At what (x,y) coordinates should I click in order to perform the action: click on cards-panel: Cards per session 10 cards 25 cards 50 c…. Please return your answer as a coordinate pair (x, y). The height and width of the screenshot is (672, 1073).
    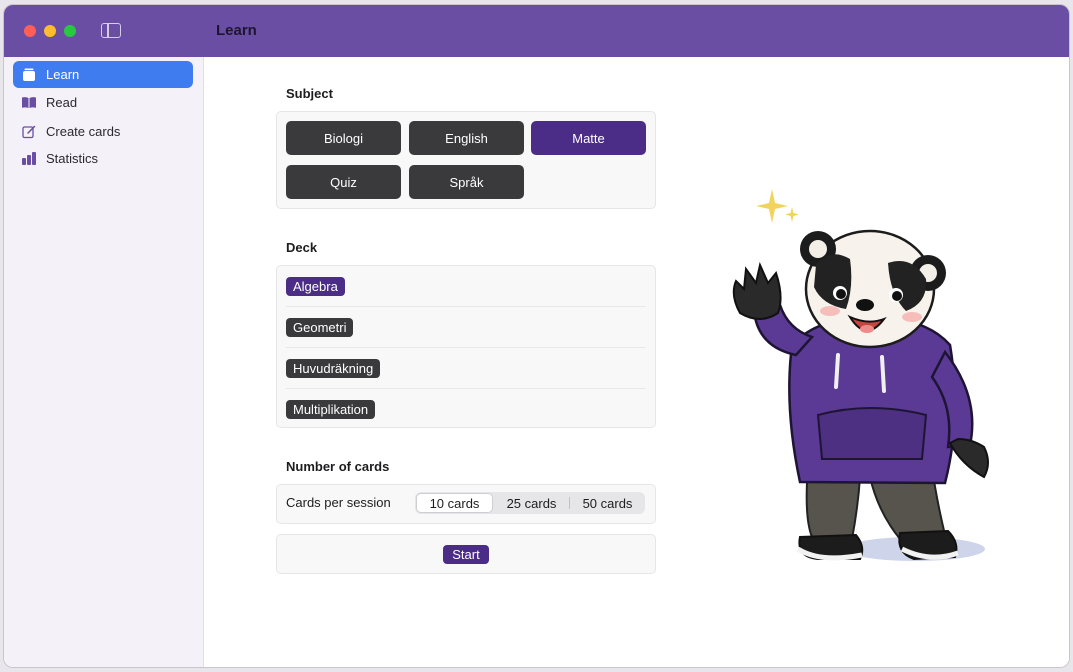
    Looking at the image, I should click on (466, 504).